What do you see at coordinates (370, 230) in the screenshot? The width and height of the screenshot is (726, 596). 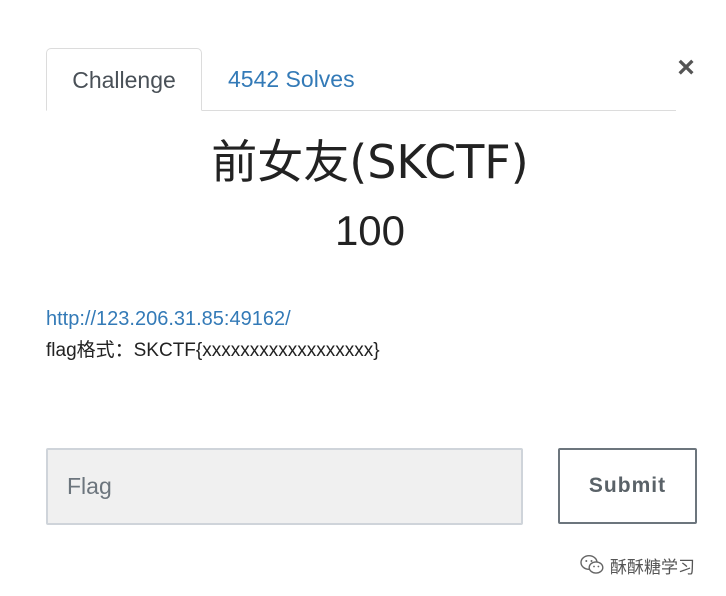 I see `challenge-points: 100` at bounding box center [370, 230].